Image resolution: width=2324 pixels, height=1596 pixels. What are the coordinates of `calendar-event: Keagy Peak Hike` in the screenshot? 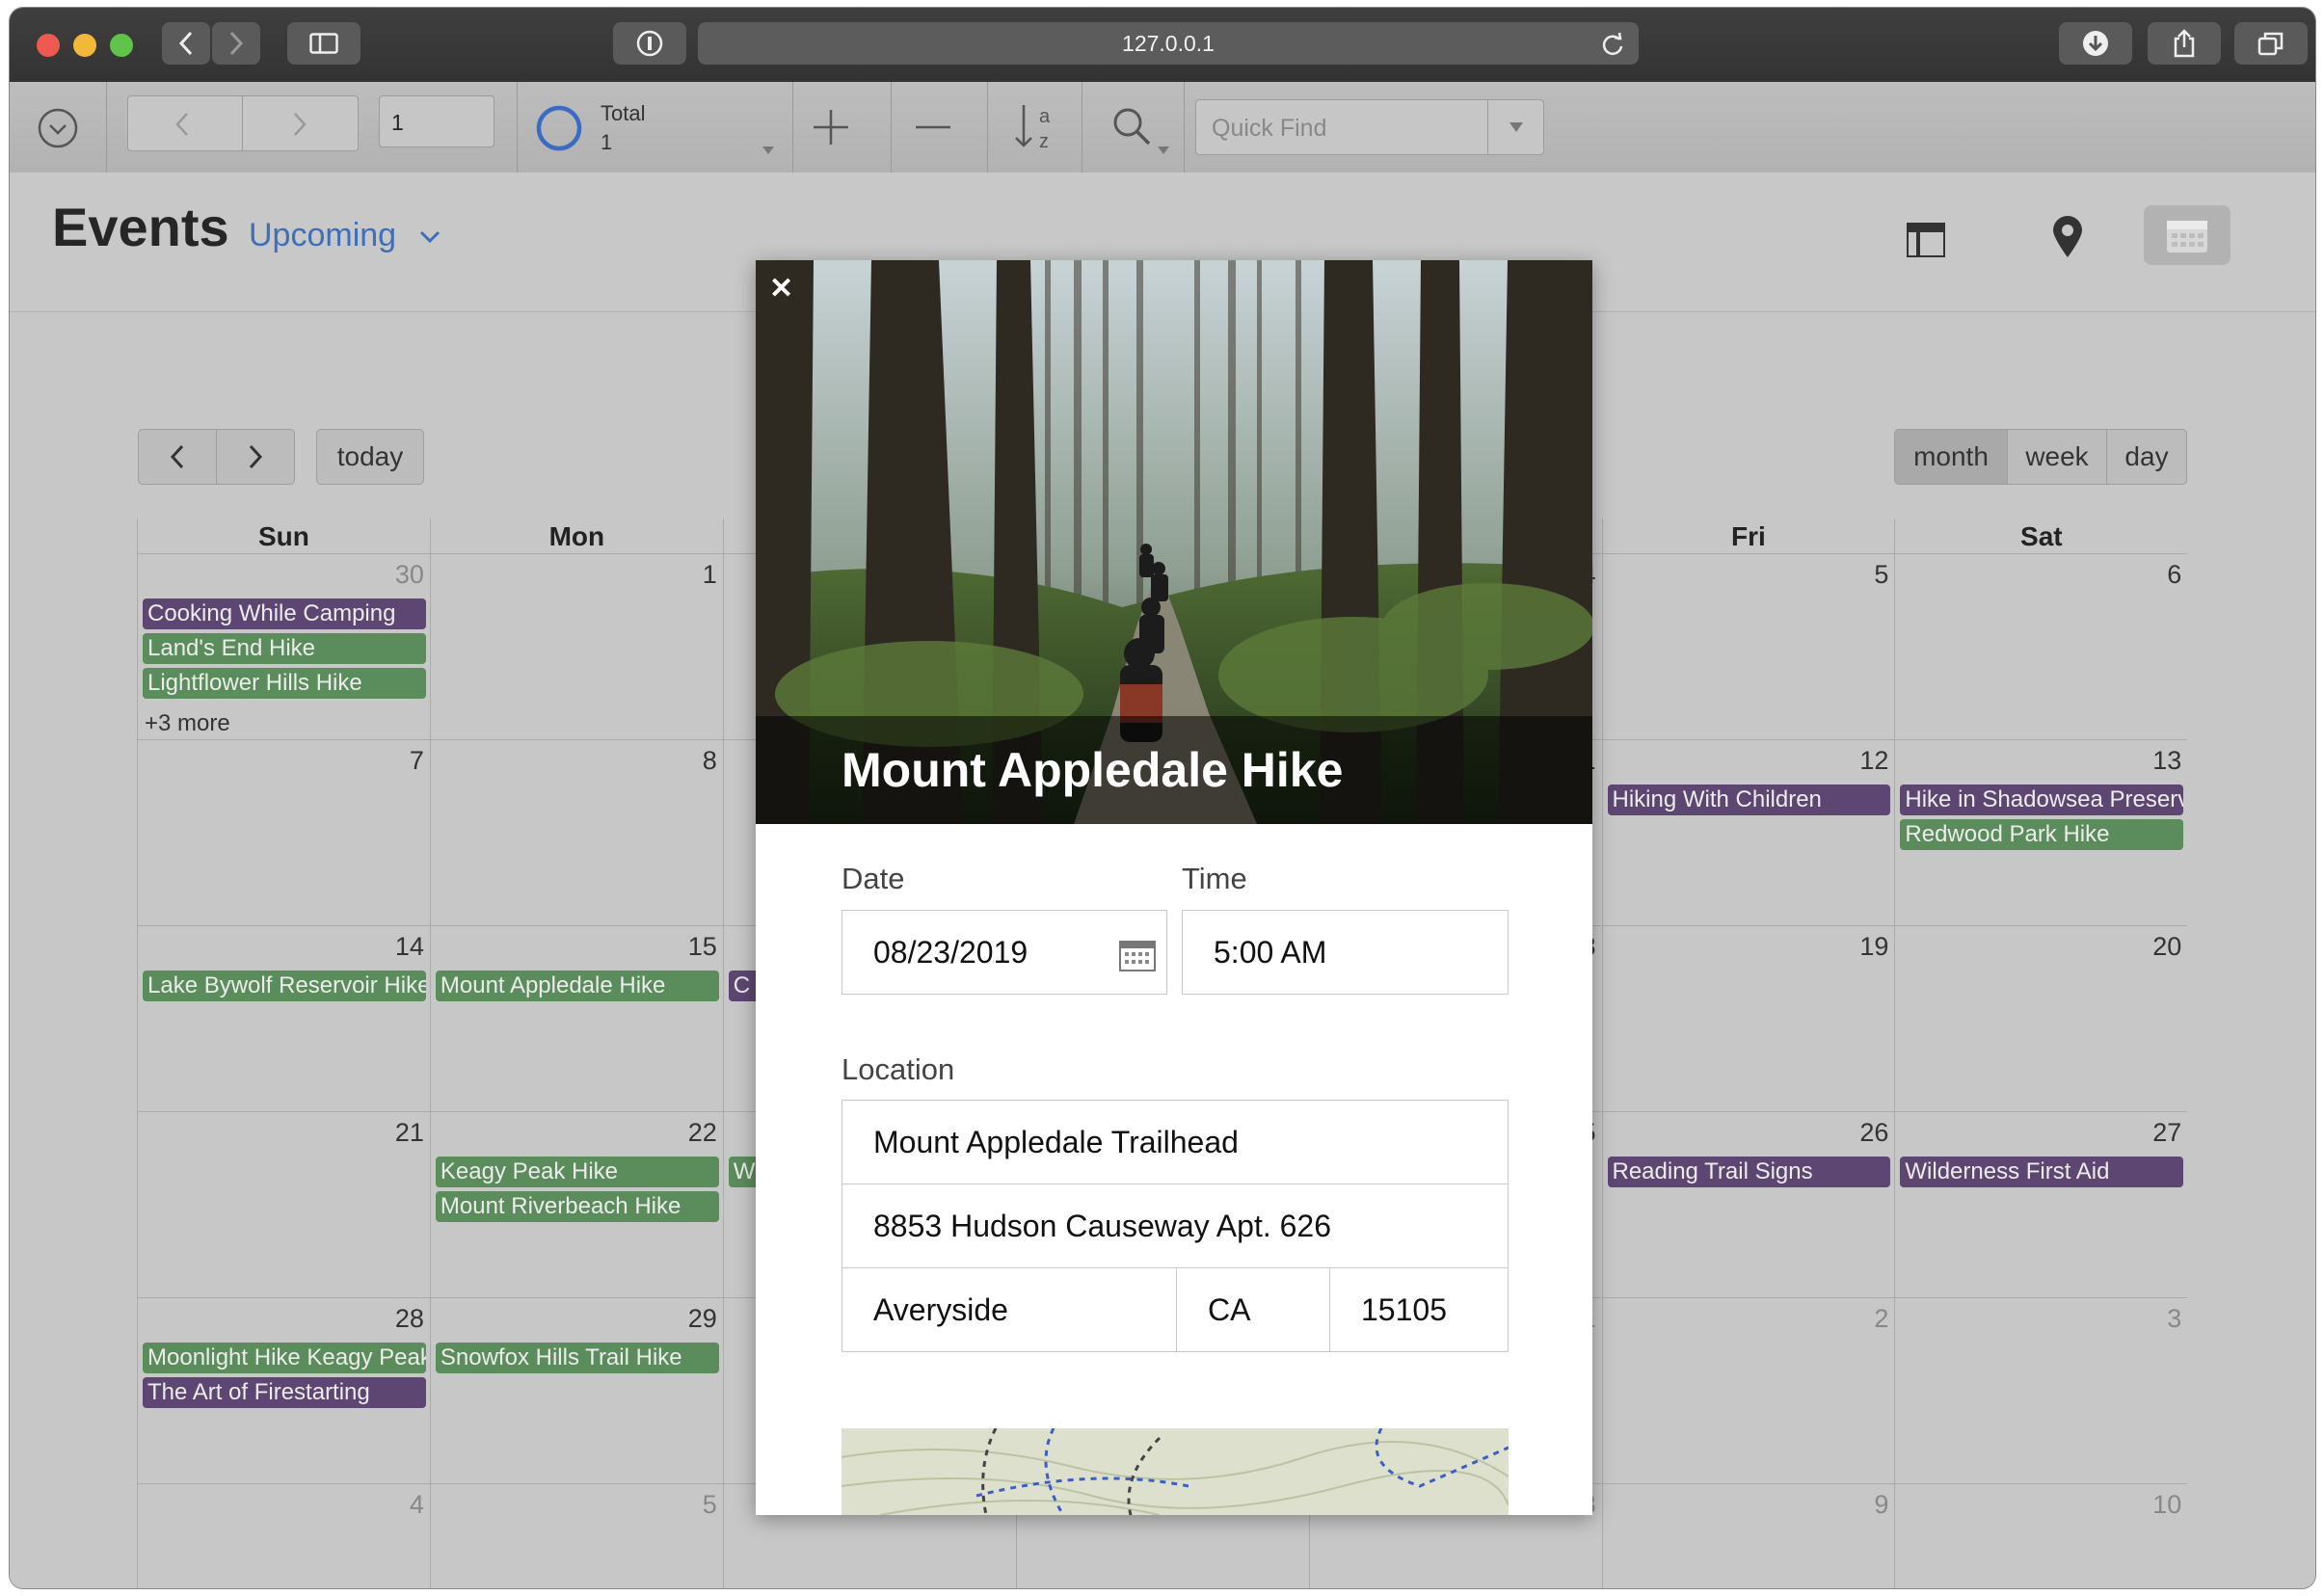 It's located at (577, 1172).